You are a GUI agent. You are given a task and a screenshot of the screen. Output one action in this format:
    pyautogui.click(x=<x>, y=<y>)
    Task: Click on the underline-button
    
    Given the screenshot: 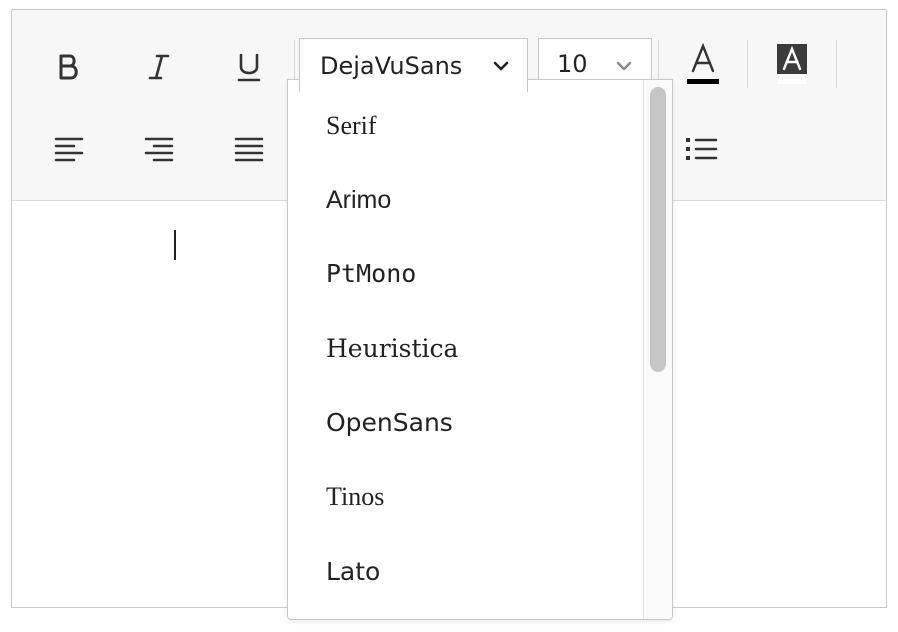 What is the action you would take?
    pyautogui.click(x=249, y=67)
    